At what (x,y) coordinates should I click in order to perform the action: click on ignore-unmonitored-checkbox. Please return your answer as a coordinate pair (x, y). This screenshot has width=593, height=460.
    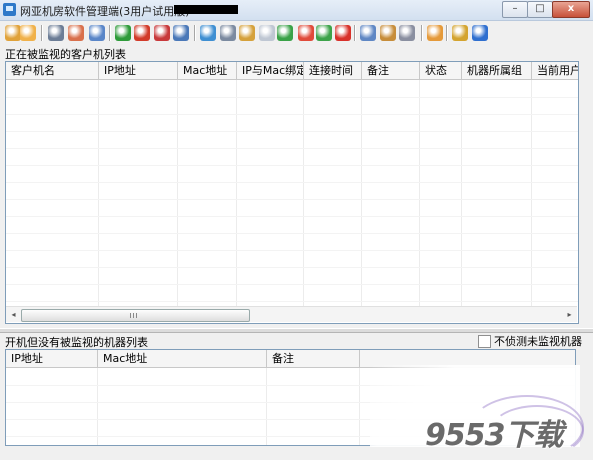
    Looking at the image, I should click on (484, 341).